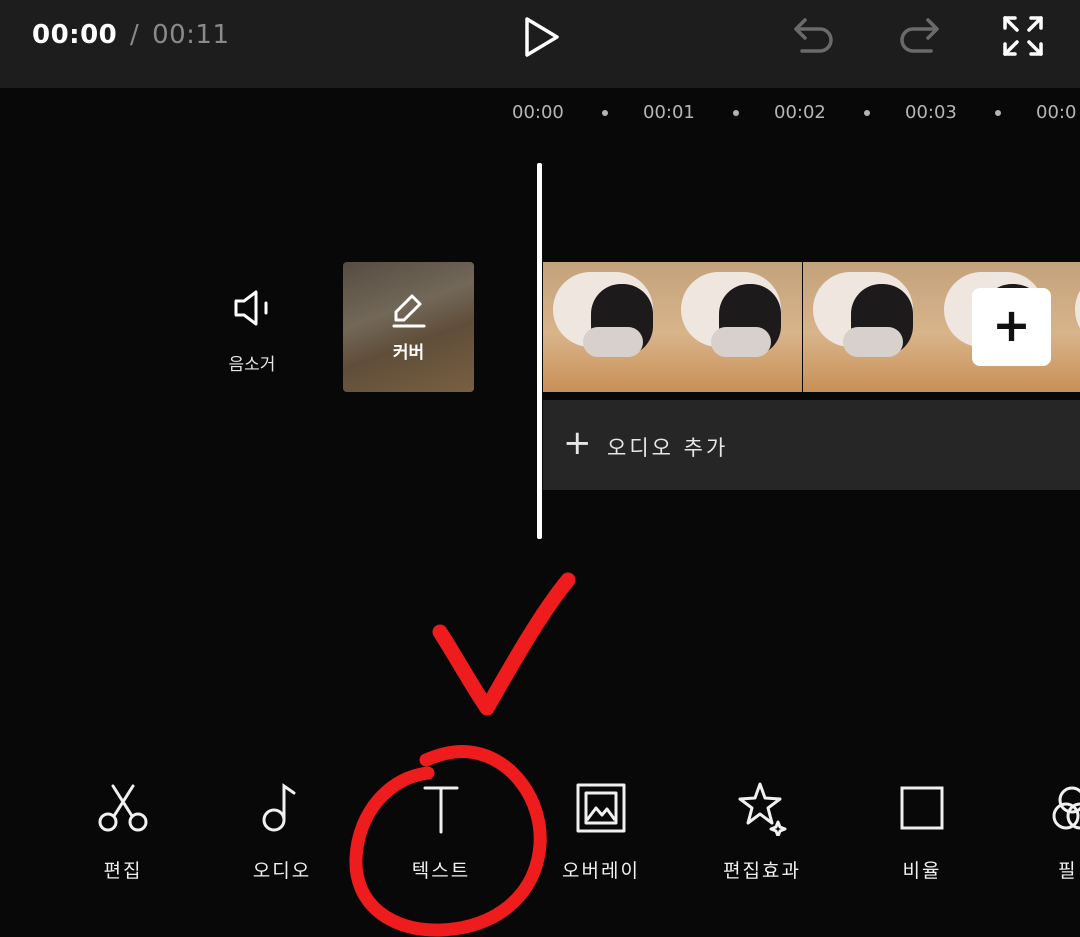 The height and width of the screenshot is (937, 1080). What do you see at coordinates (504, 644) in the screenshot?
I see `red-checkmark-annotation` at bounding box center [504, 644].